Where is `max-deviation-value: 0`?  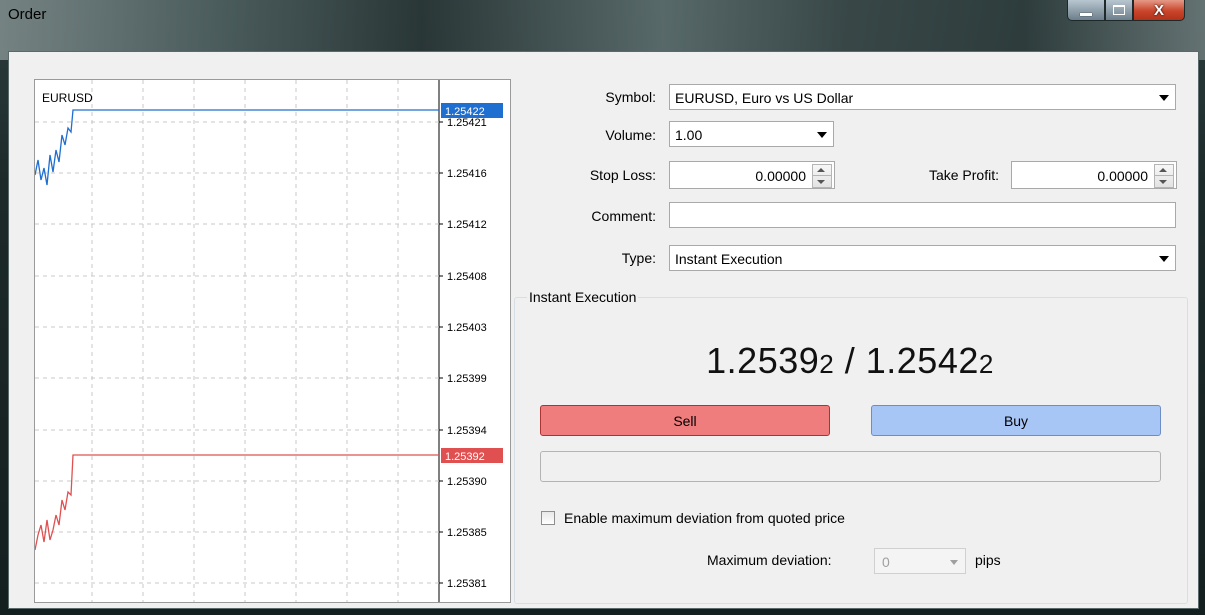 max-deviation-value: 0 is located at coordinates (886, 562).